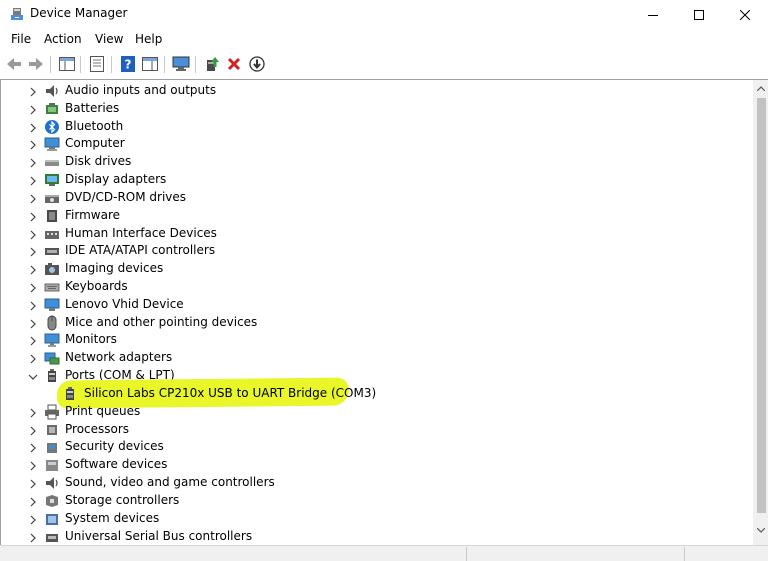  Describe the element at coordinates (377, 412) in the screenshot. I see `tree-item: Print queues` at that location.